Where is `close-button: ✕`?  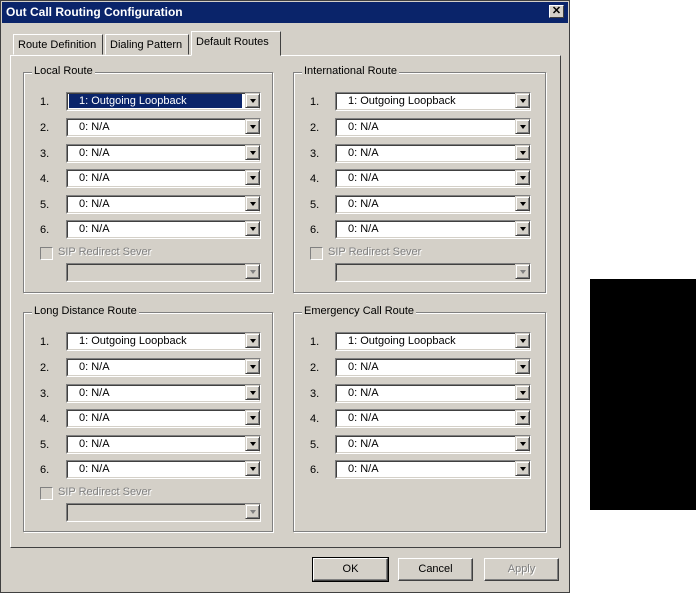 close-button: ✕ is located at coordinates (556, 11).